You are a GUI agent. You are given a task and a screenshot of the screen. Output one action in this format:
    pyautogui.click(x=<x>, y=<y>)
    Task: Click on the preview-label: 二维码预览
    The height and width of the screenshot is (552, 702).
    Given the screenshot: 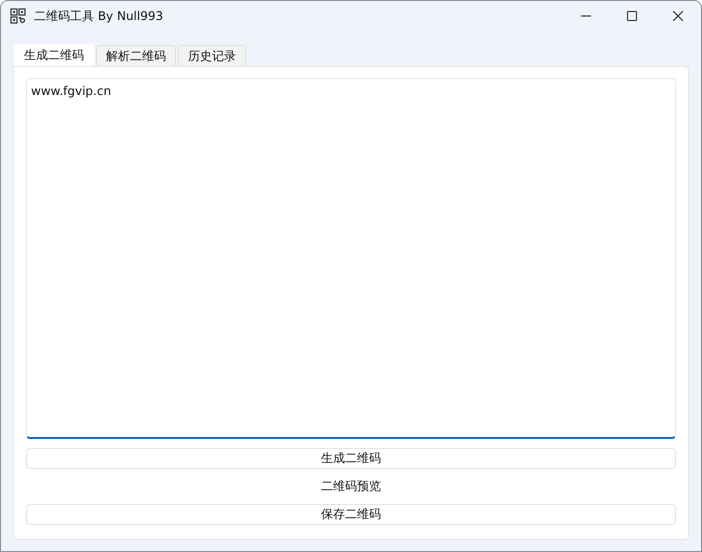 What is the action you would take?
    pyautogui.click(x=351, y=486)
    